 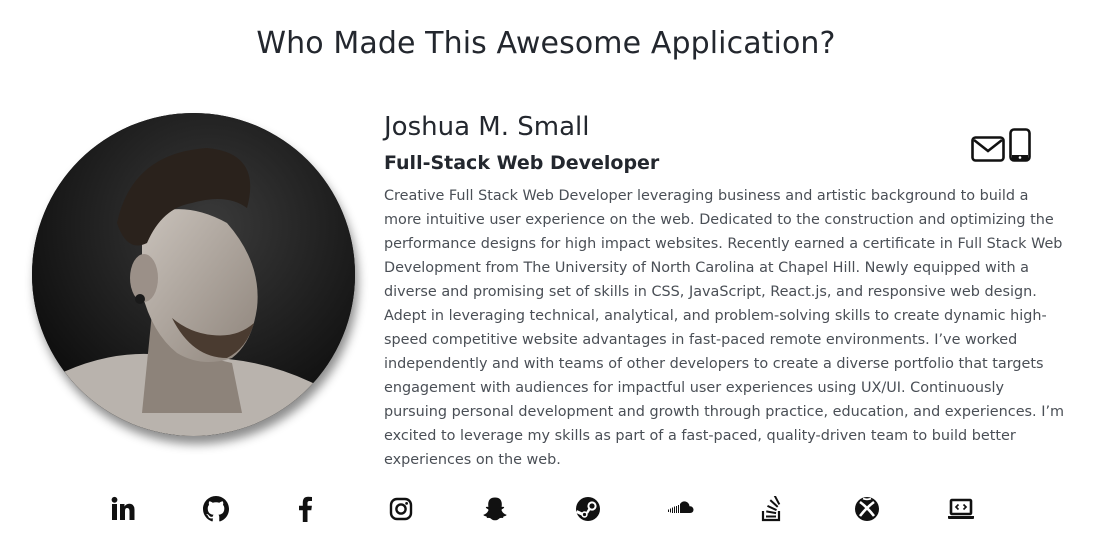 I want to click on envelope-icon, so click(x=988, y=151).